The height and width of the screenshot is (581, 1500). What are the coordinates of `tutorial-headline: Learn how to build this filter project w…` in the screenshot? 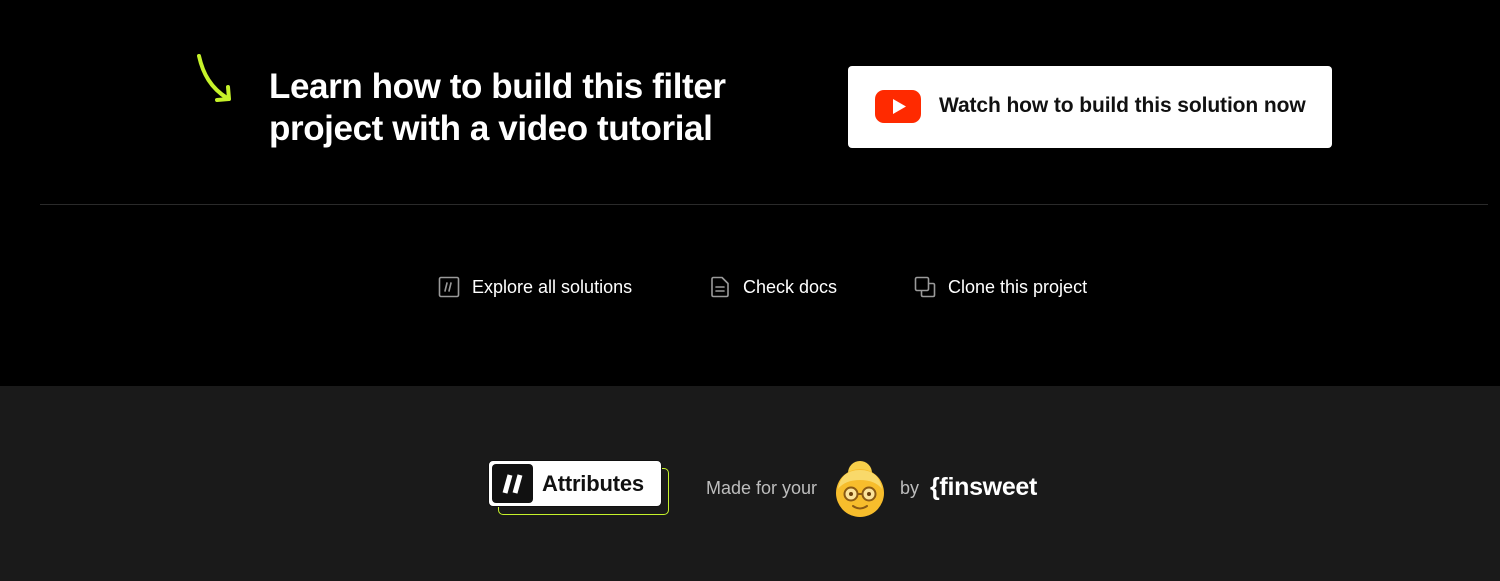 It's located at (497, 107).